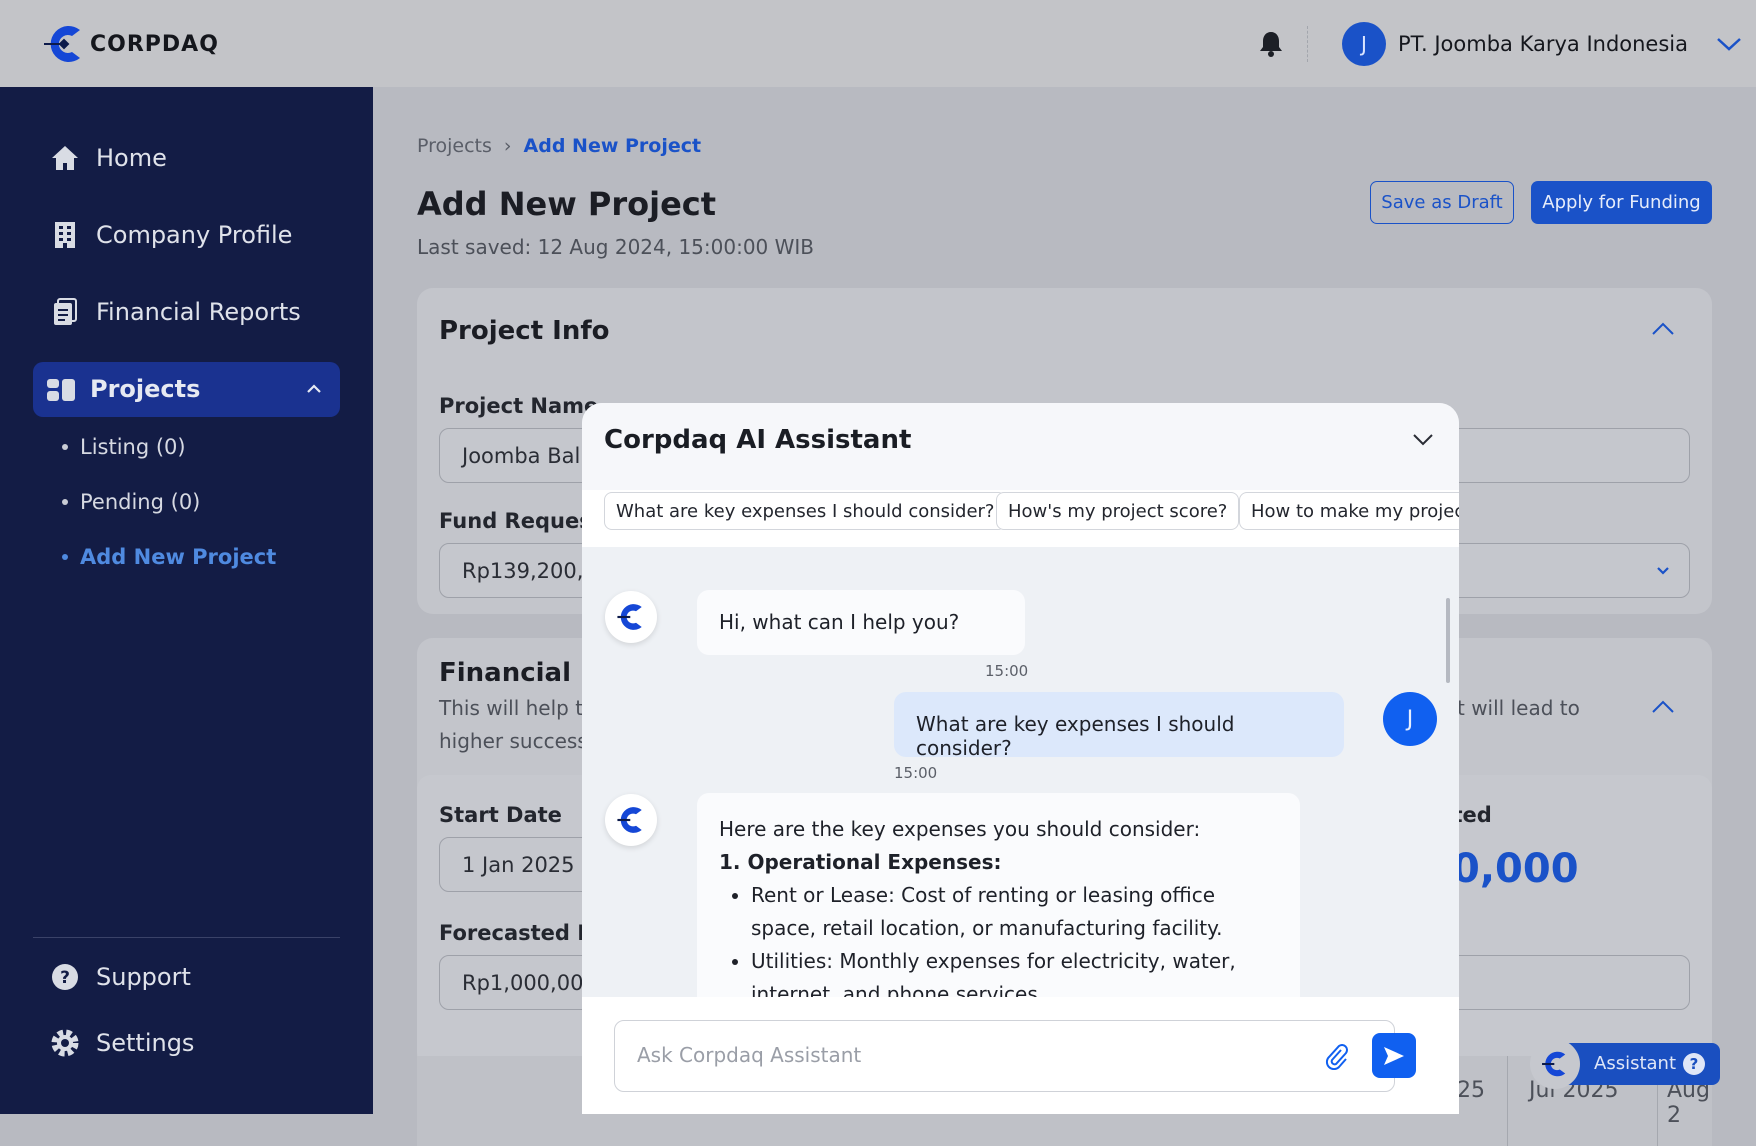  What do you see at coordinates (860, 862) in the screenshot?
I see `message-heading: 1. Operational Expenses:` at bounding box center [860, 862].